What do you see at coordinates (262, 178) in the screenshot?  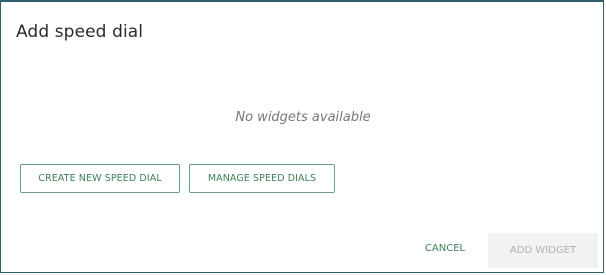 I see `manage-speed-dials-button: MANAGE SPEED DIALS` at bounding box center [262, 178].